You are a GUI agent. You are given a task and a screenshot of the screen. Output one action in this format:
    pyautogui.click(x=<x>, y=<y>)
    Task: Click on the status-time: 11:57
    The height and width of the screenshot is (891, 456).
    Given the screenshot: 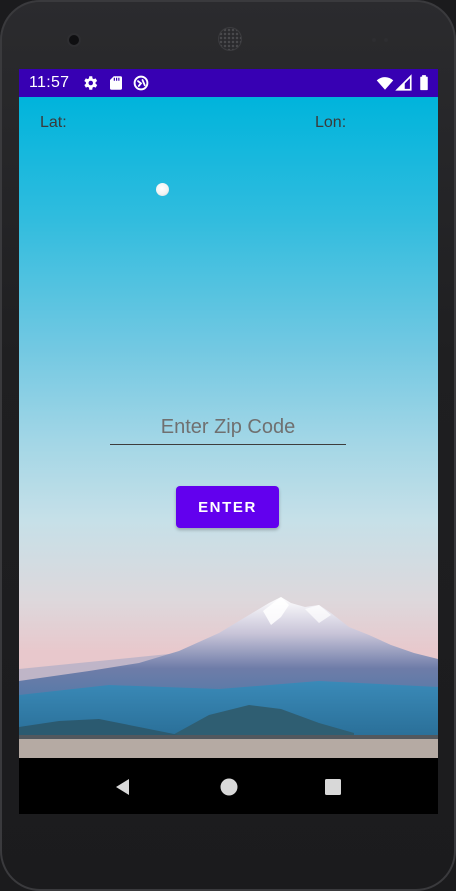 What is the action you would take?
    pyautogui.click(x=49, y=82)
    